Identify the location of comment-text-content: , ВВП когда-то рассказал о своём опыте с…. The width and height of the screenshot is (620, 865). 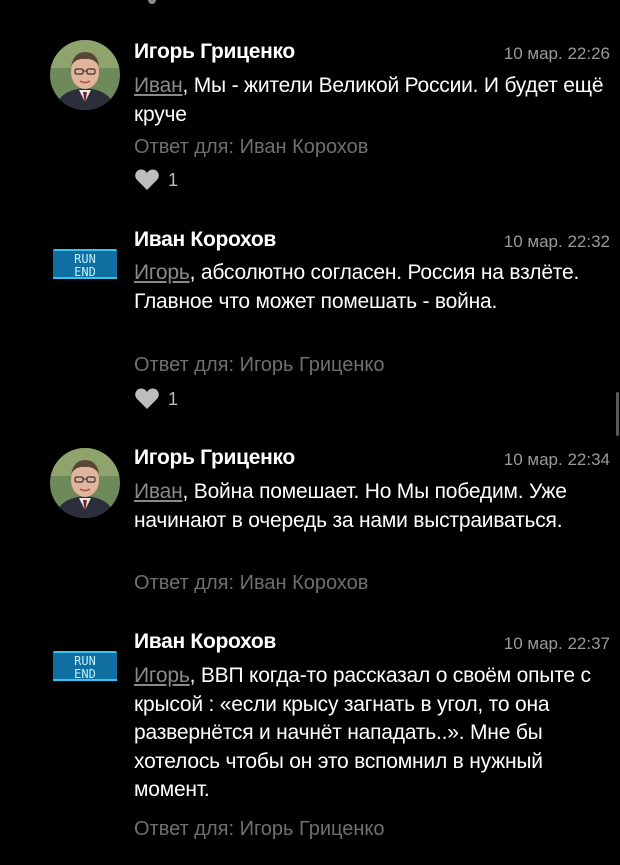
(362, 732).